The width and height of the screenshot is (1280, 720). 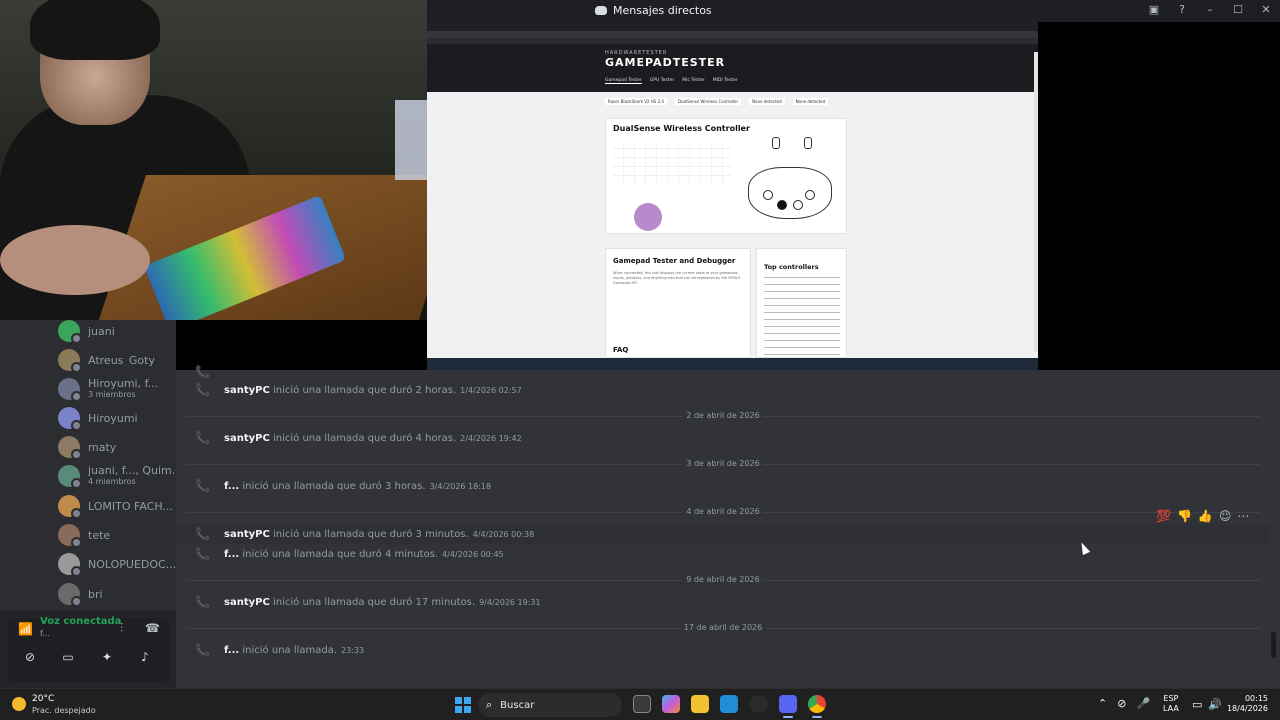 What do you see at coordinates (1256, 698) in the screenshot?
I see `clock-time: 00:15` at bounding box center [1256, 698].